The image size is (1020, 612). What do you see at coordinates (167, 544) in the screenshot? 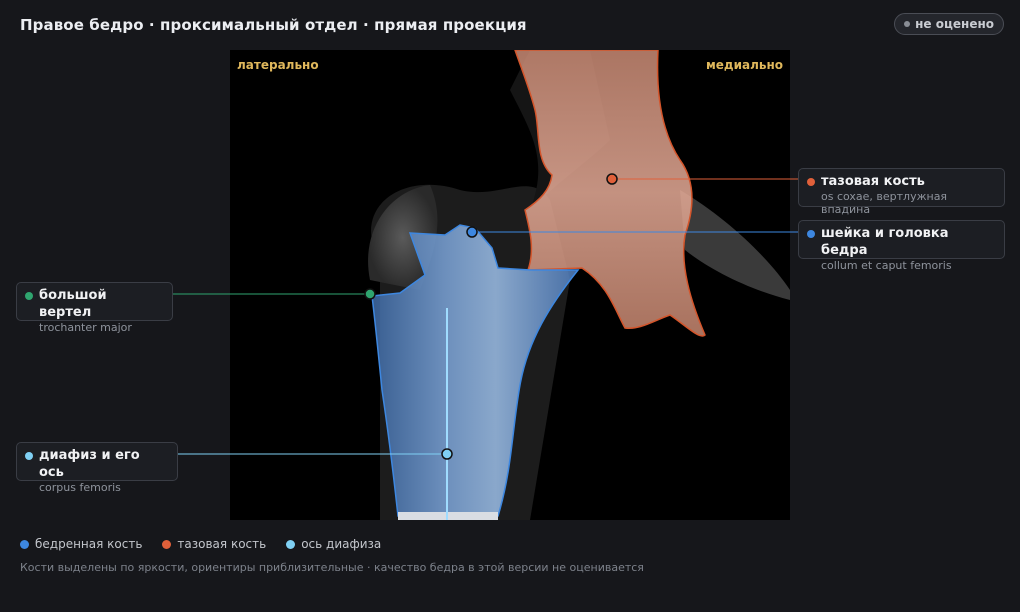
I see `pelvis-swatch-icon` at bounding box center [167, 544].